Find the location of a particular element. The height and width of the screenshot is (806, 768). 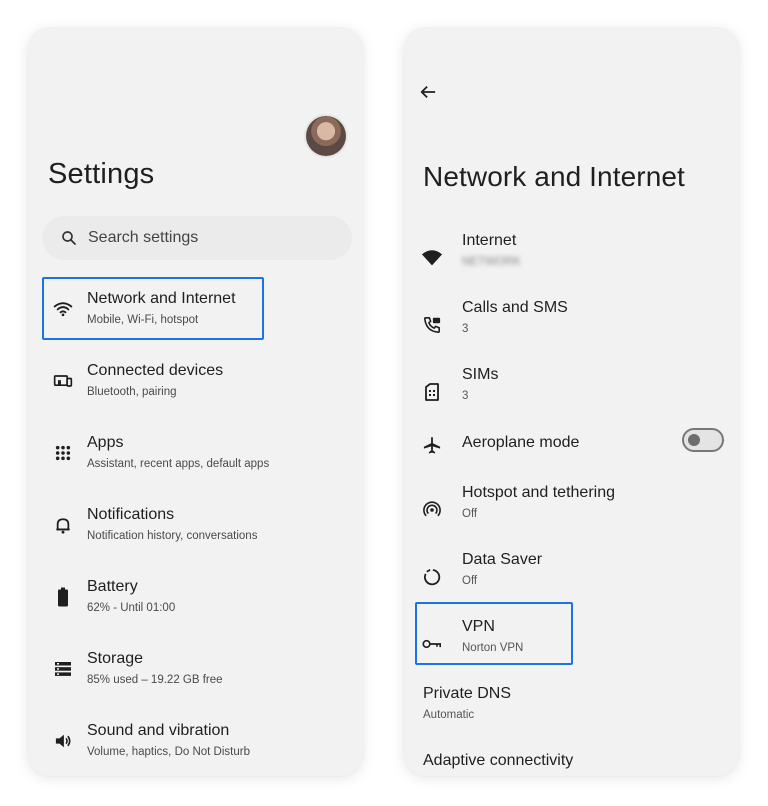

network-item-label: Internet is located at coordinates (489, 240).